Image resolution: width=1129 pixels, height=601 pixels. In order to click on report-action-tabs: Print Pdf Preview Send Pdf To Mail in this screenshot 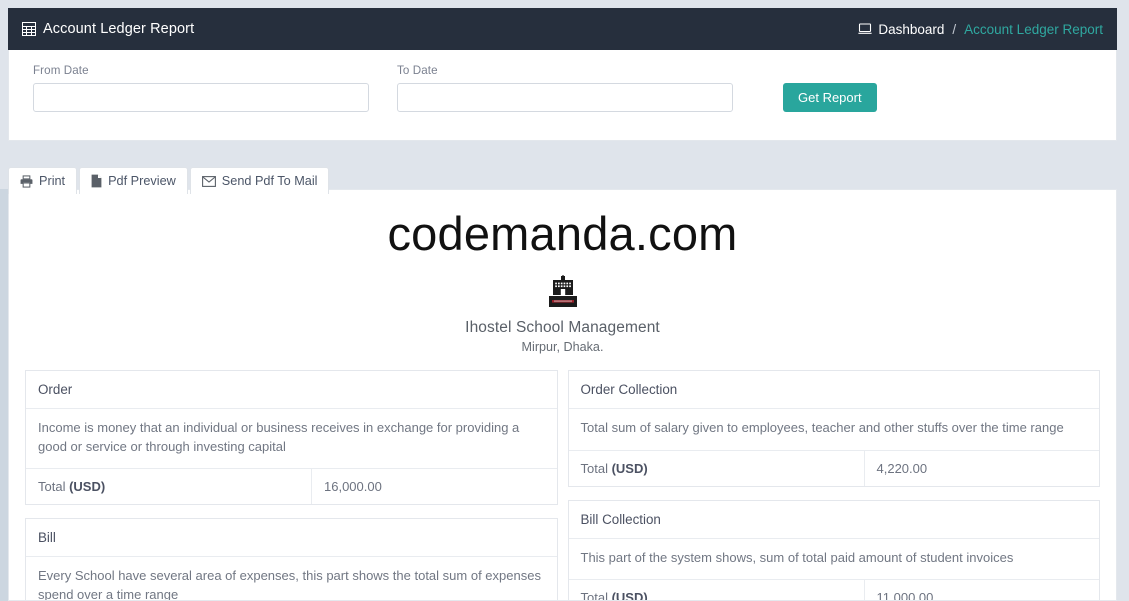, I will do `click(169, 180)`.